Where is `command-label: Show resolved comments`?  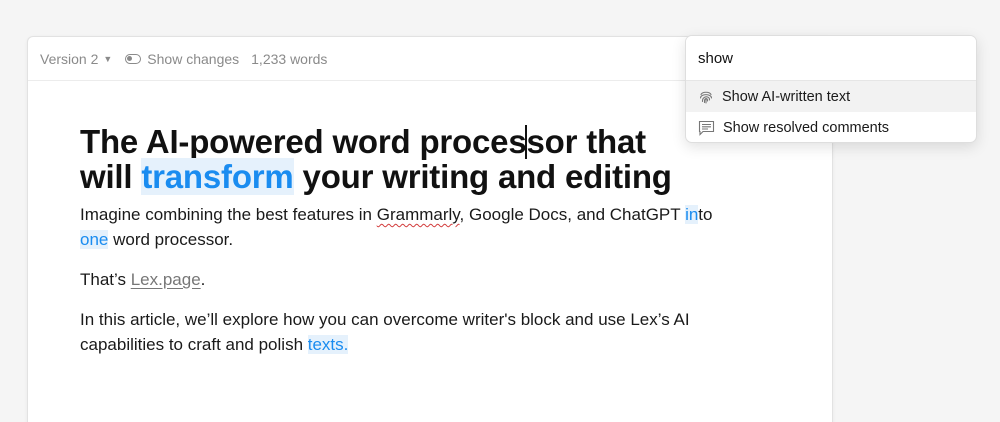
command-label: Show resolved comments is located at coordinates (806, 127).